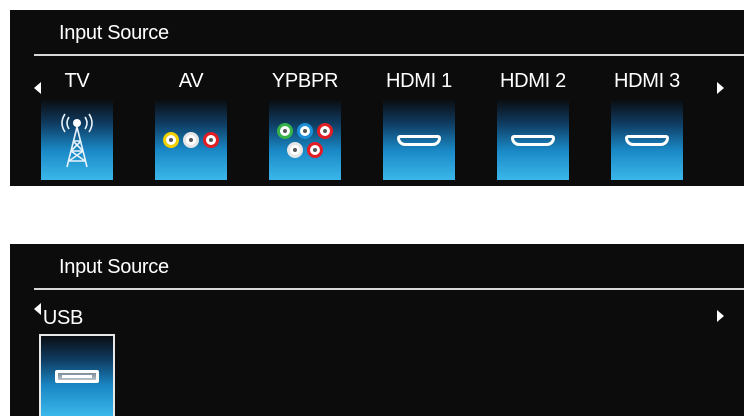  Describe the element at coordinates (305, 81) in the screenshot. I see `source-label: YPBPR` at that location.